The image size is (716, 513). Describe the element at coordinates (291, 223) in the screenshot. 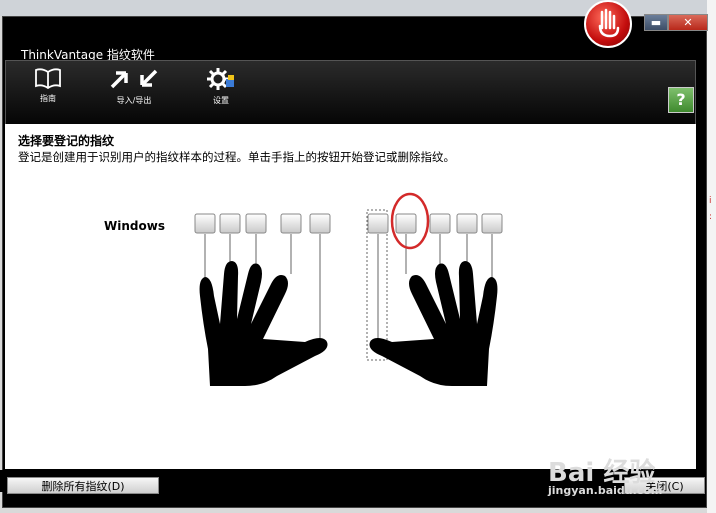

I see `left-index-finger-button` at that location.